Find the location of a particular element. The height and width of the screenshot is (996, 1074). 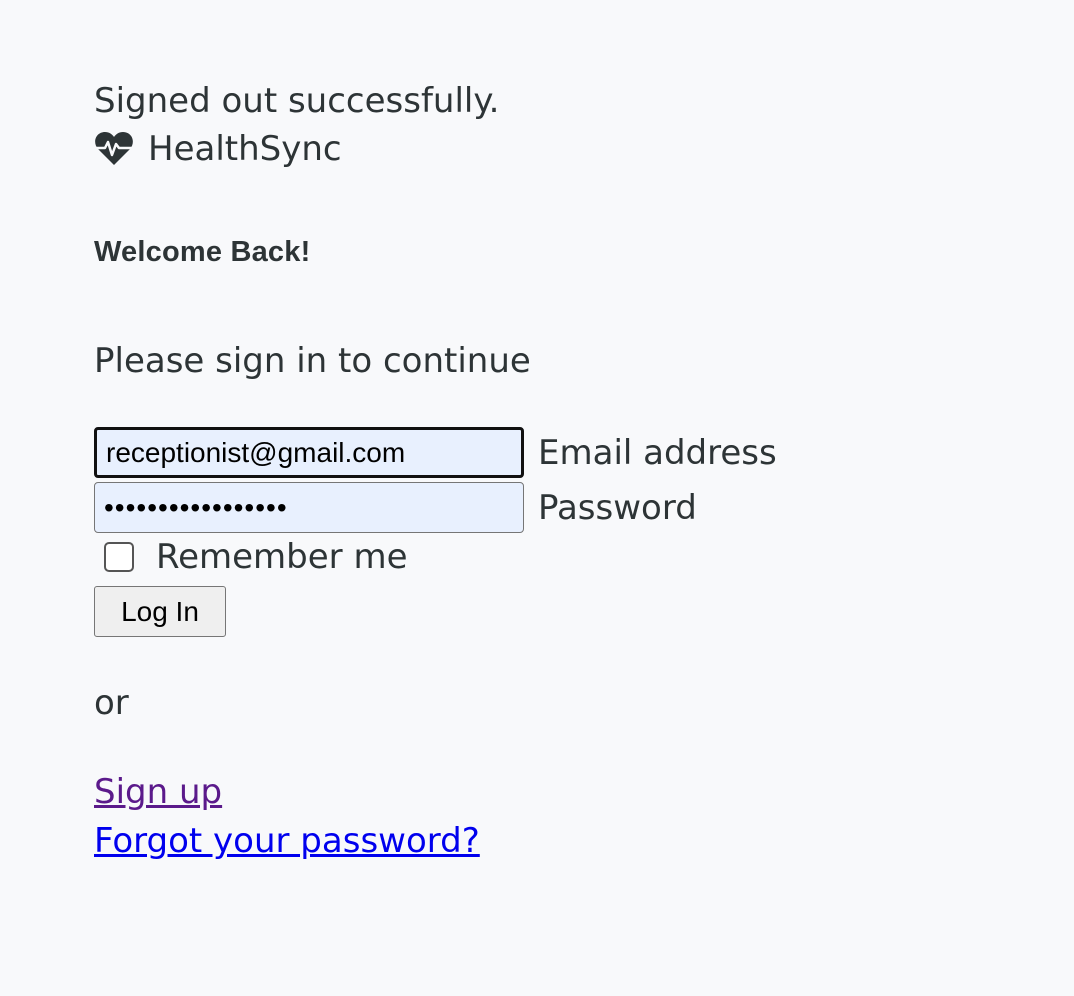

email-label: Email address is located at coordinates (657, 452).